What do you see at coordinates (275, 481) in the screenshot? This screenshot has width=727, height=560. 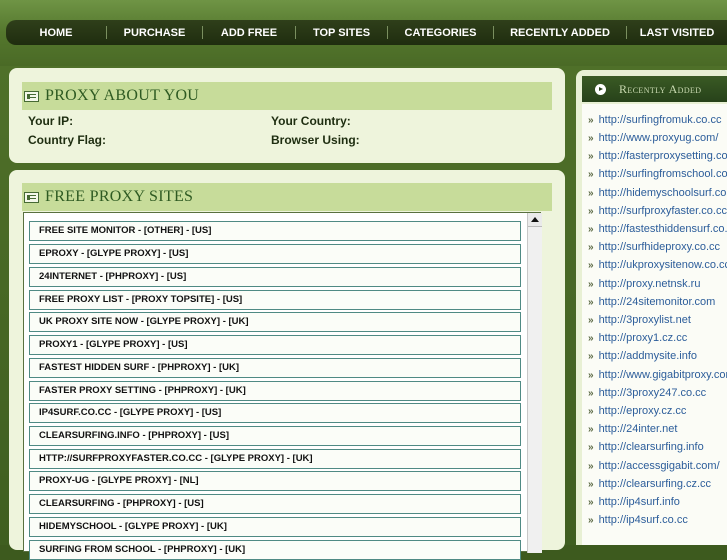 I see `proxy-row: PROXY-UG - [GLYPE PROXY] - [NL]` at bounding box center [275, 481].